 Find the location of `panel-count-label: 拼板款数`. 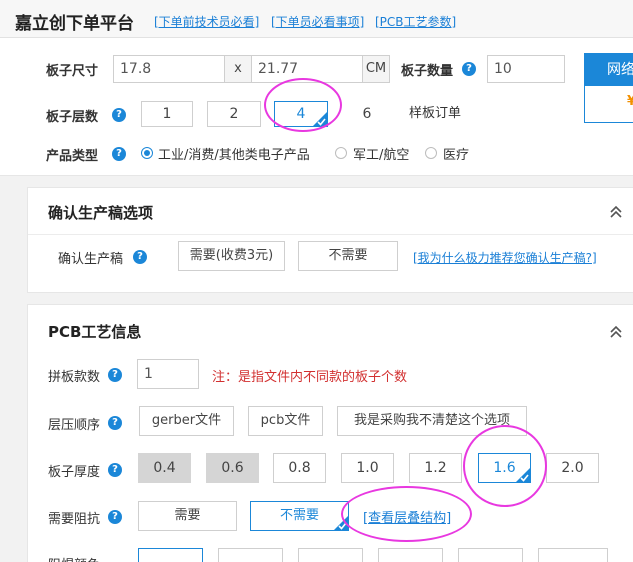

panel-count-label: 拼板款数 is located at coordinates (74, 377).